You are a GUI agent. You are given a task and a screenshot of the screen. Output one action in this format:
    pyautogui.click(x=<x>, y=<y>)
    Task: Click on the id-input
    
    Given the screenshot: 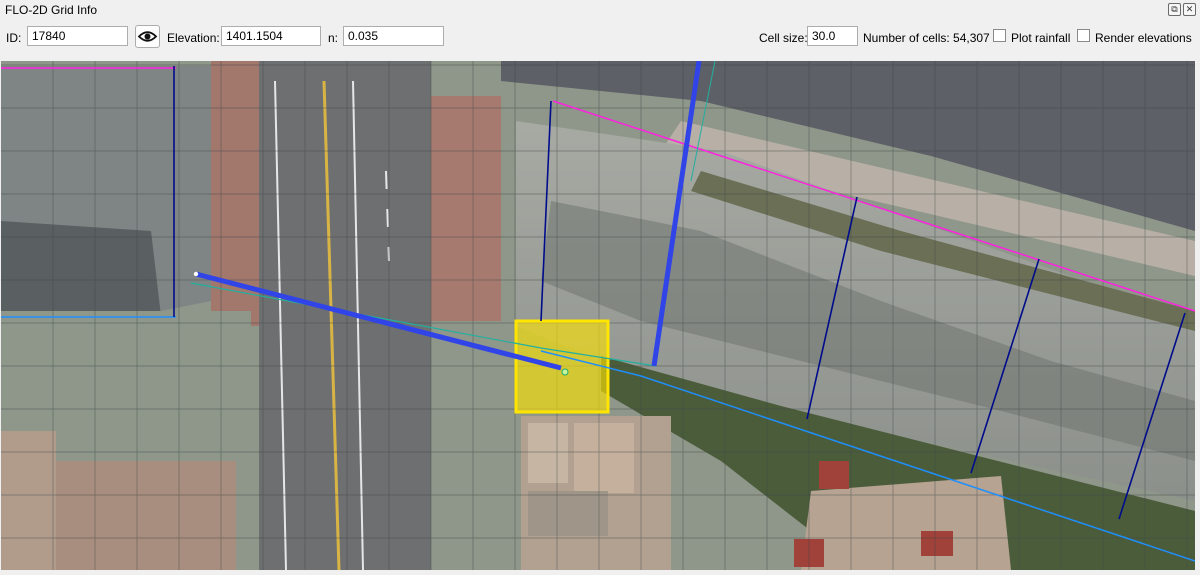 What is the action you would take?
    pyautogui.click(x=77, y=36)
    